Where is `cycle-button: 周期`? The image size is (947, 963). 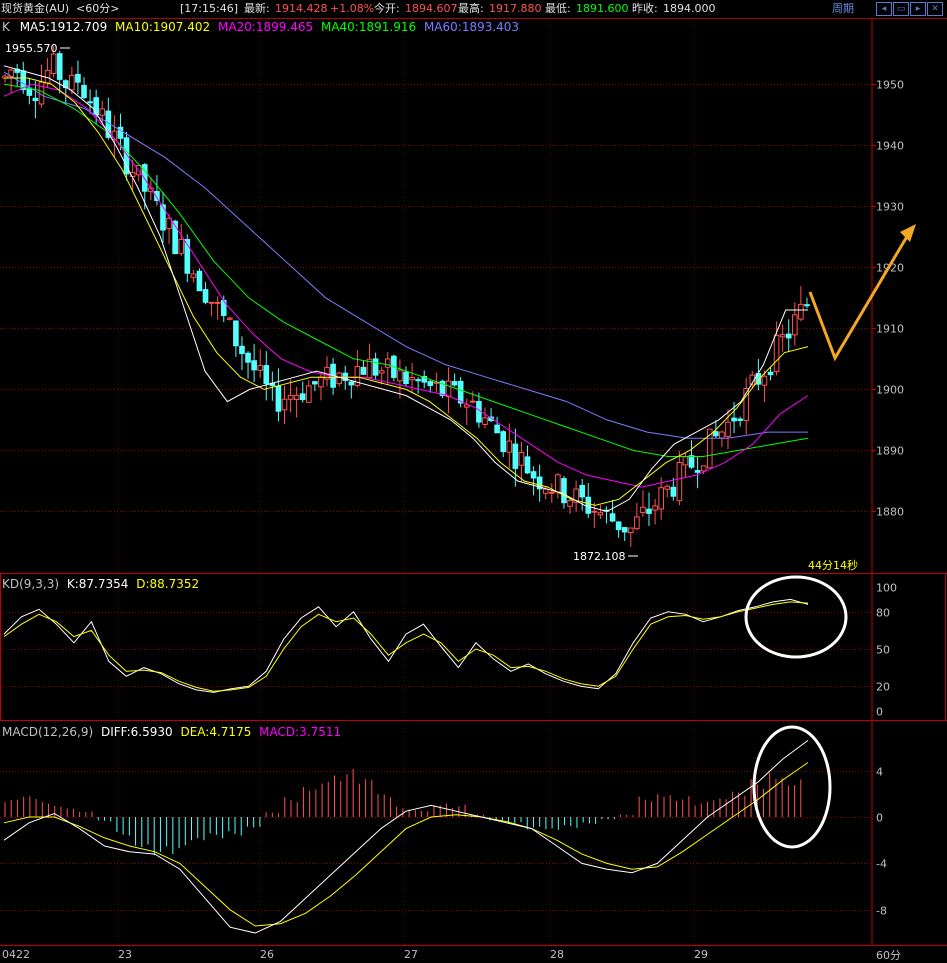
cycle-button: 周期 is located at coordinates (843, 9).